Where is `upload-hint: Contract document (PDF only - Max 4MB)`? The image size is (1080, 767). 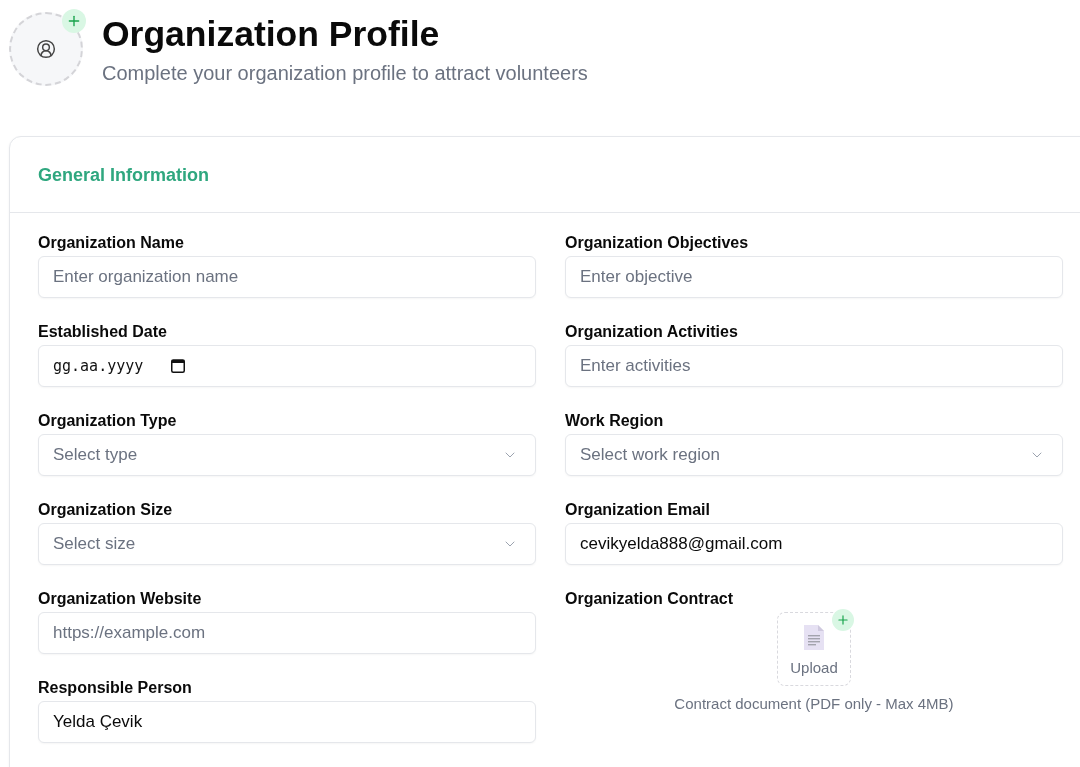 upload-hint: Contract document (PDF only - Max 4MB) is located at coordinates (814, 704).